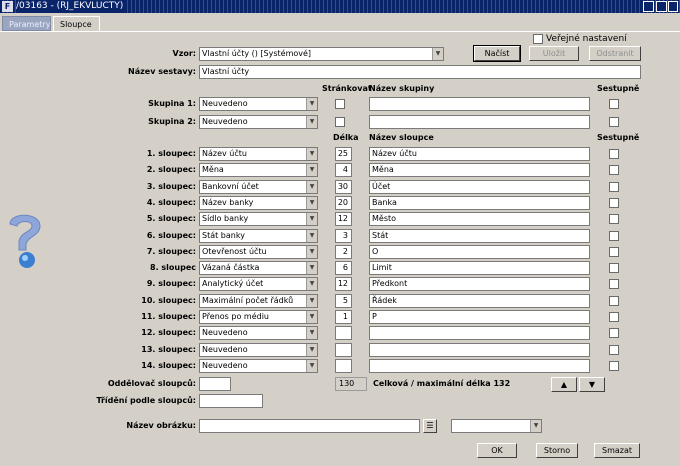  I want to click on column-select: Otevřenost účtu ▼, so click(258, 252).